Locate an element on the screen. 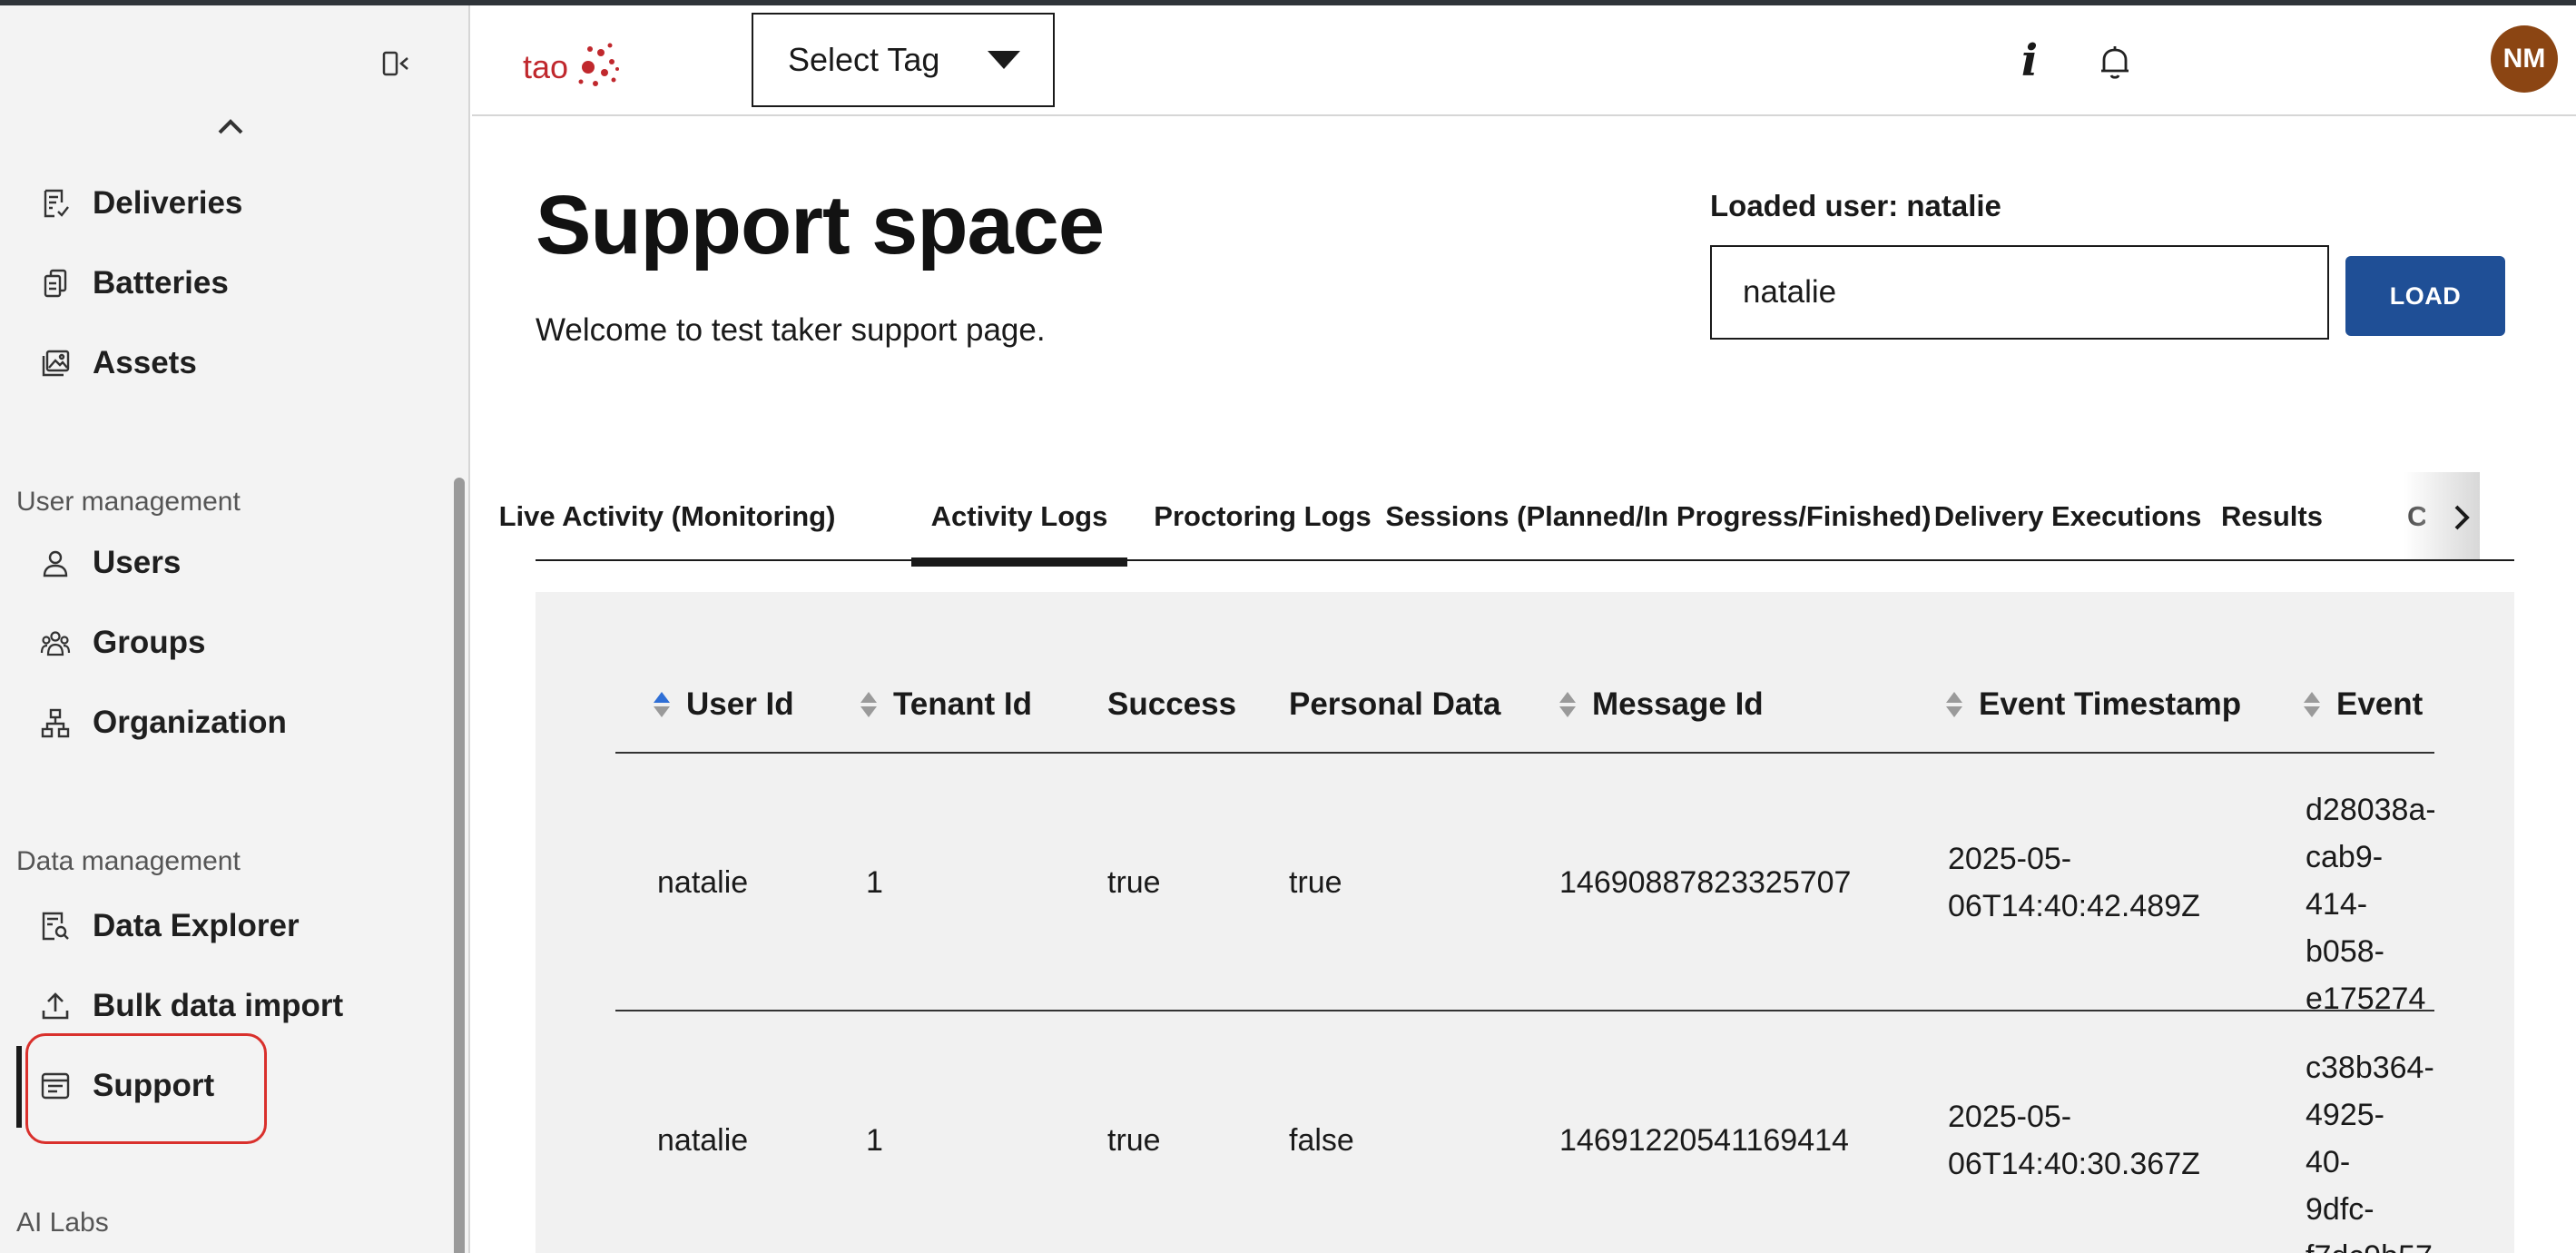 Image resolution: width=2576 pixels, height=1253 pixels. cell-personal-data: false is located at coordinates (1321, 1141).